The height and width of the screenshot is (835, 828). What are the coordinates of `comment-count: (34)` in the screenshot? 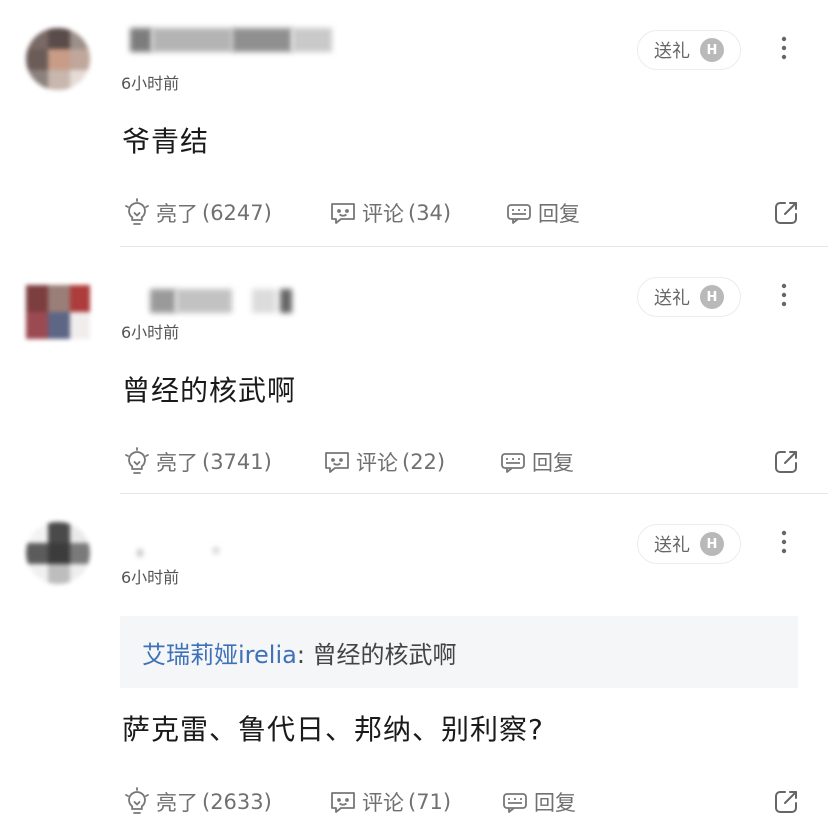 It's located at (430, 213).